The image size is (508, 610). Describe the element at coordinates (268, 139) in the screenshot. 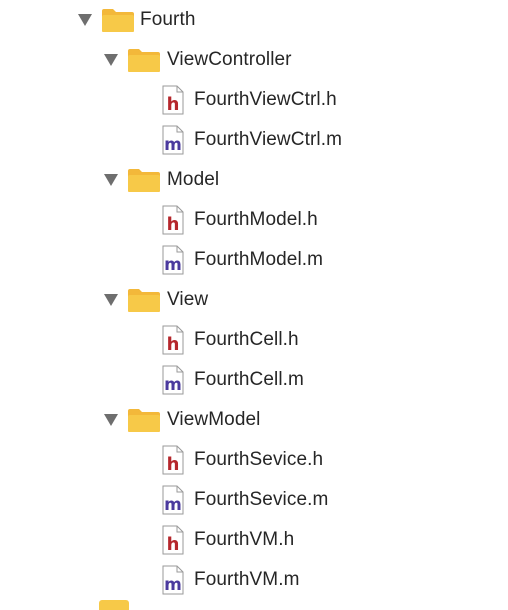

I see `file-label: FourthViewCtrl.m` at that location.